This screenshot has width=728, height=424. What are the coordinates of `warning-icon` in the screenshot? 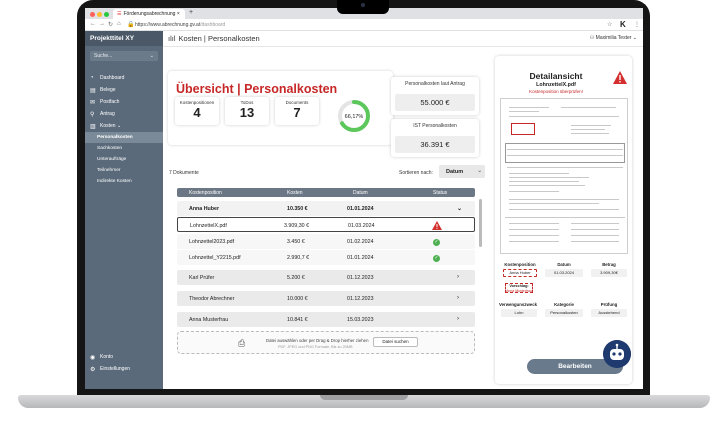 It's located at (437, 225).